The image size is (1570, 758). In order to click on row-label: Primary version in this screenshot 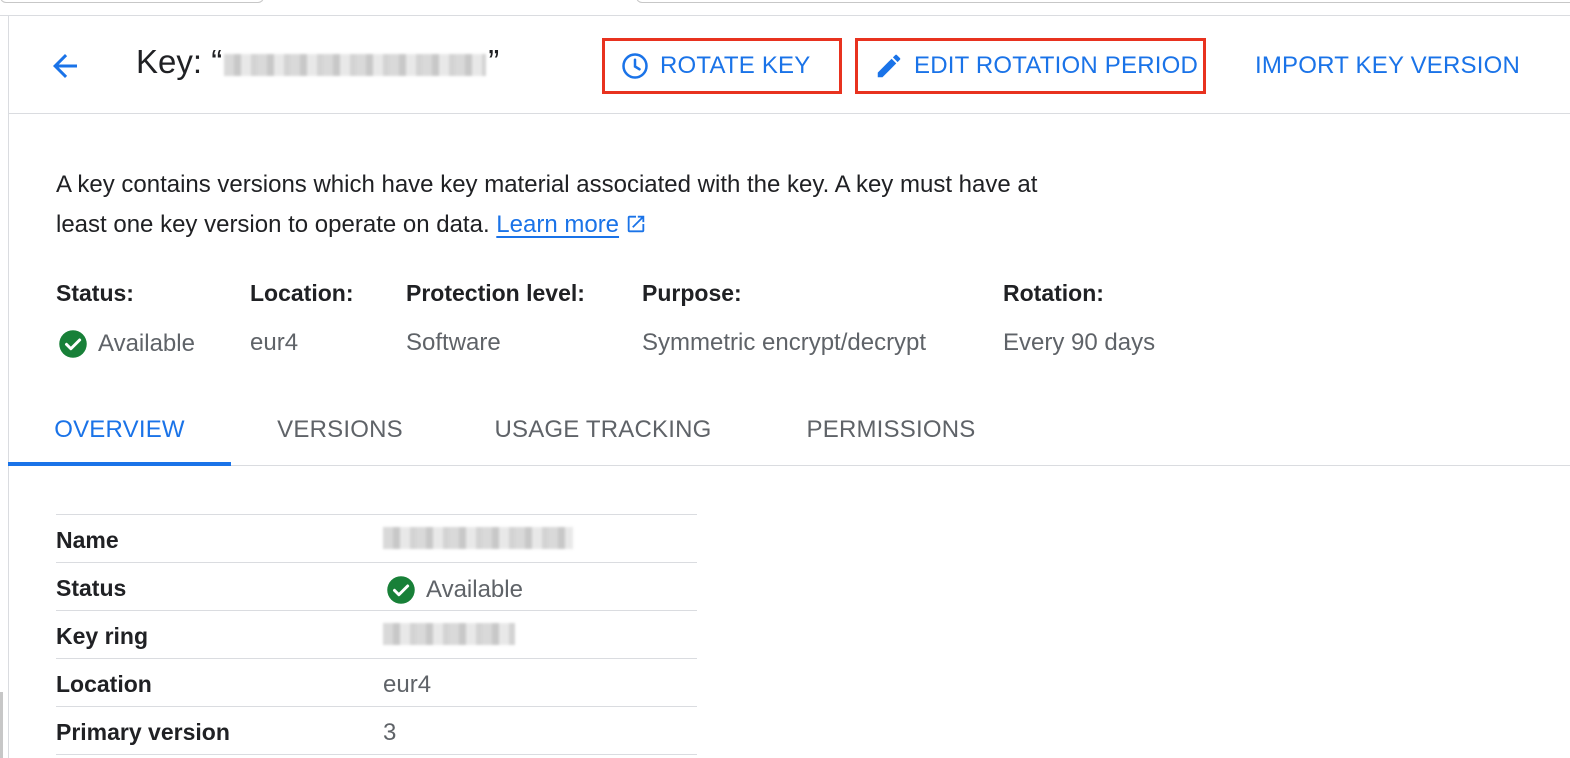, I will do `click(143, 732)`.